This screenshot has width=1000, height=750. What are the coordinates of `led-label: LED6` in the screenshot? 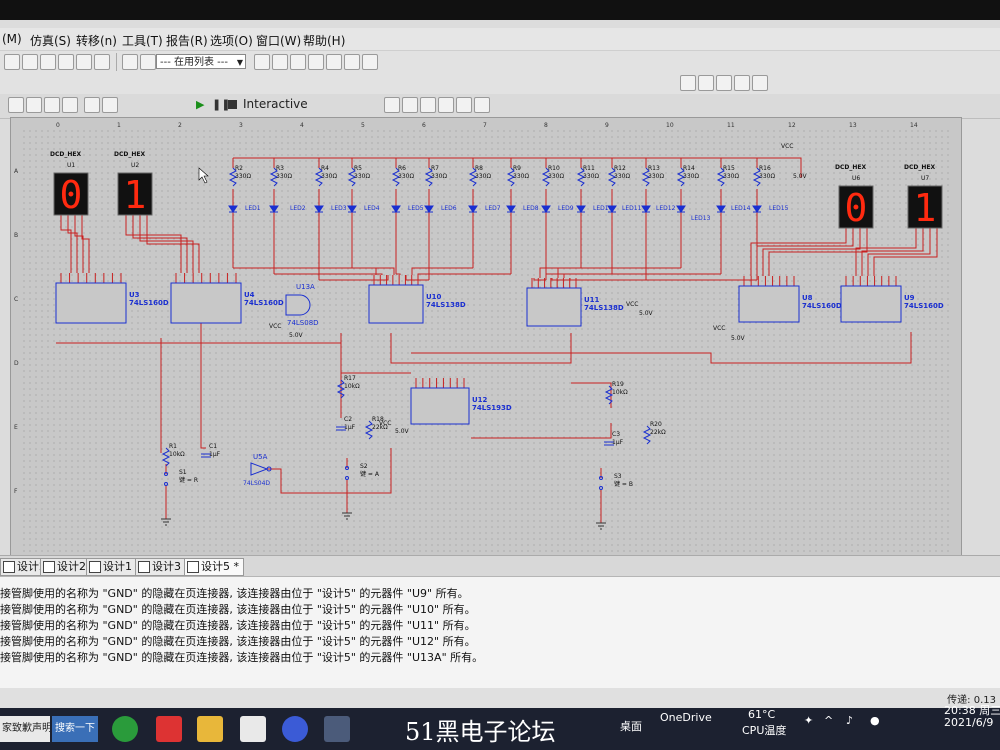 It's located at (449, 208).